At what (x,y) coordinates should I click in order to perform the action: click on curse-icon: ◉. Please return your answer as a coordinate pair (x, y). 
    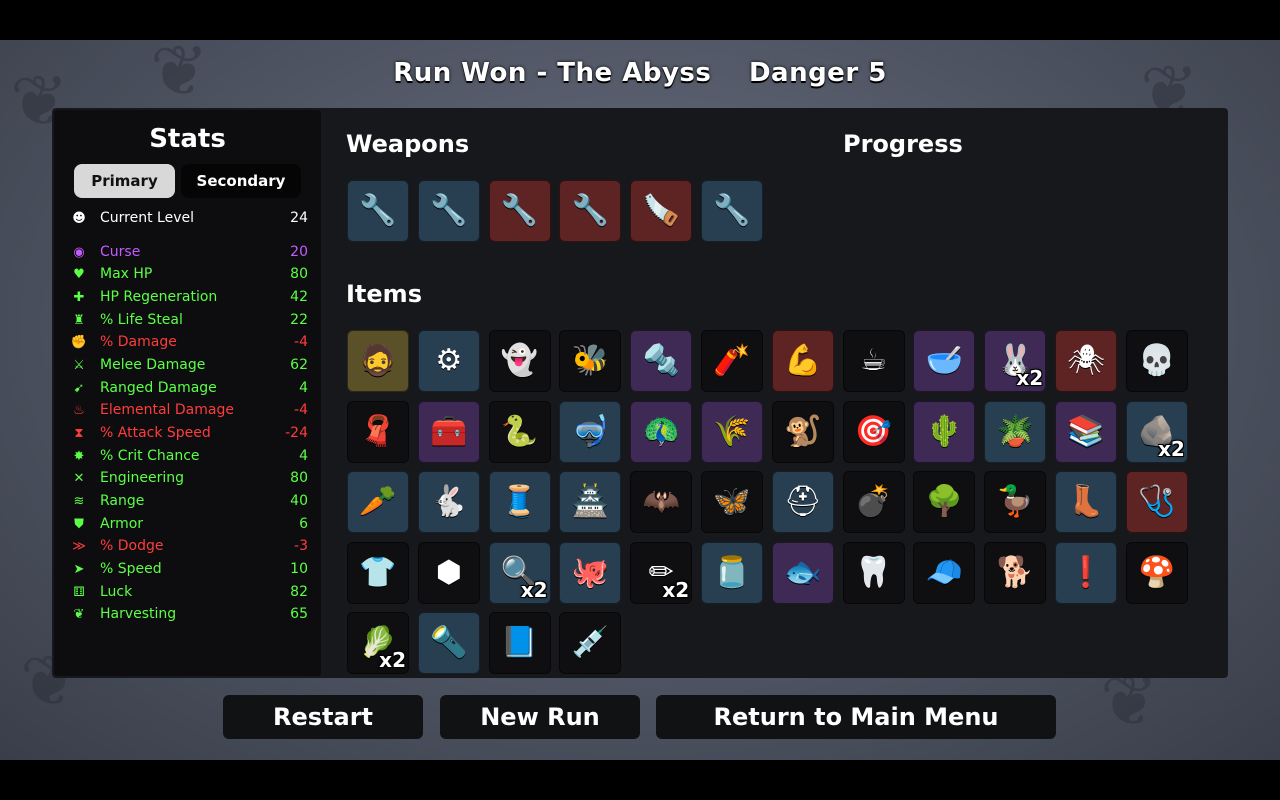
    Looking at the image, I should click on (79, 252).